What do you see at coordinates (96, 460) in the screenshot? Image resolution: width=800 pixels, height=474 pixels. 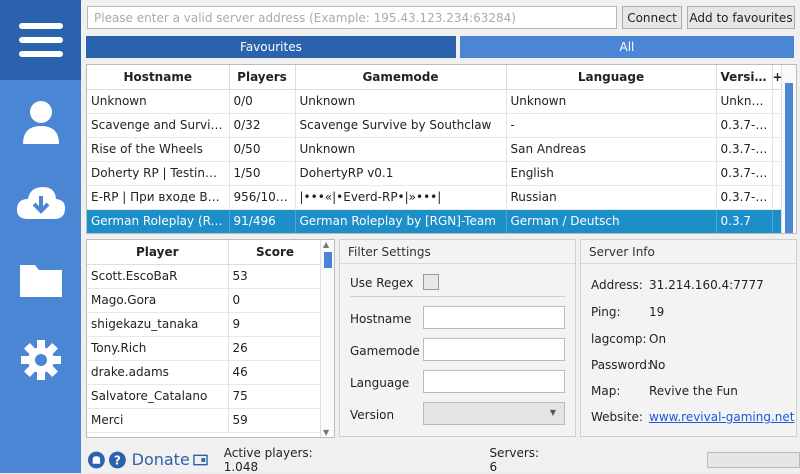 I see `github-icon` at bounding box center [96, 460].